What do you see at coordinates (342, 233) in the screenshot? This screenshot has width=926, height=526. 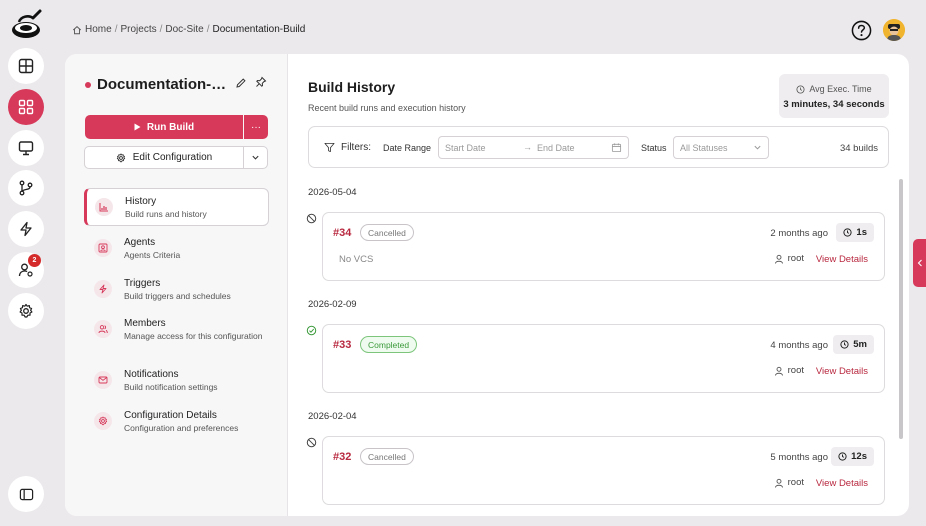 I see `build-id: #34` at bounding box center [342, 233].